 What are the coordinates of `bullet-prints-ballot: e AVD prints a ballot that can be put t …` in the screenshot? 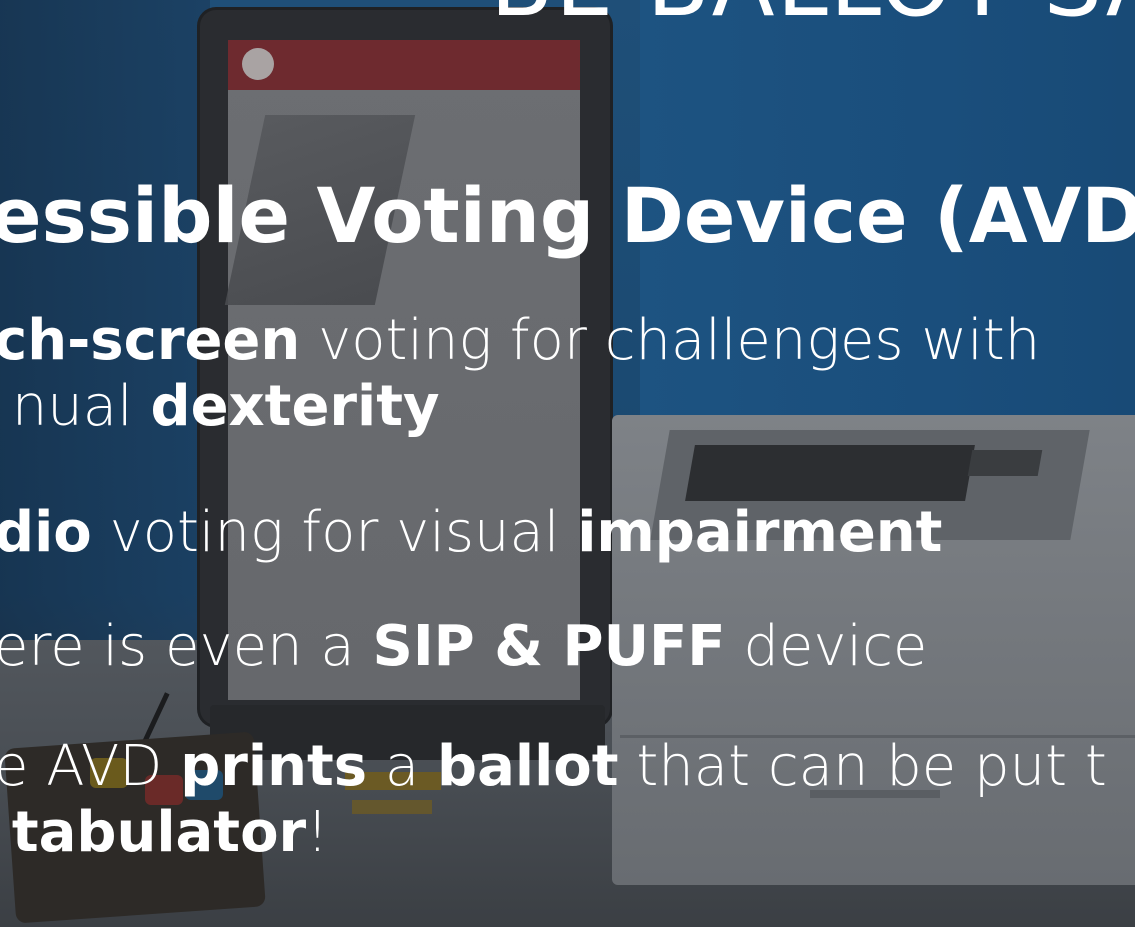 It's located at (553, 800).